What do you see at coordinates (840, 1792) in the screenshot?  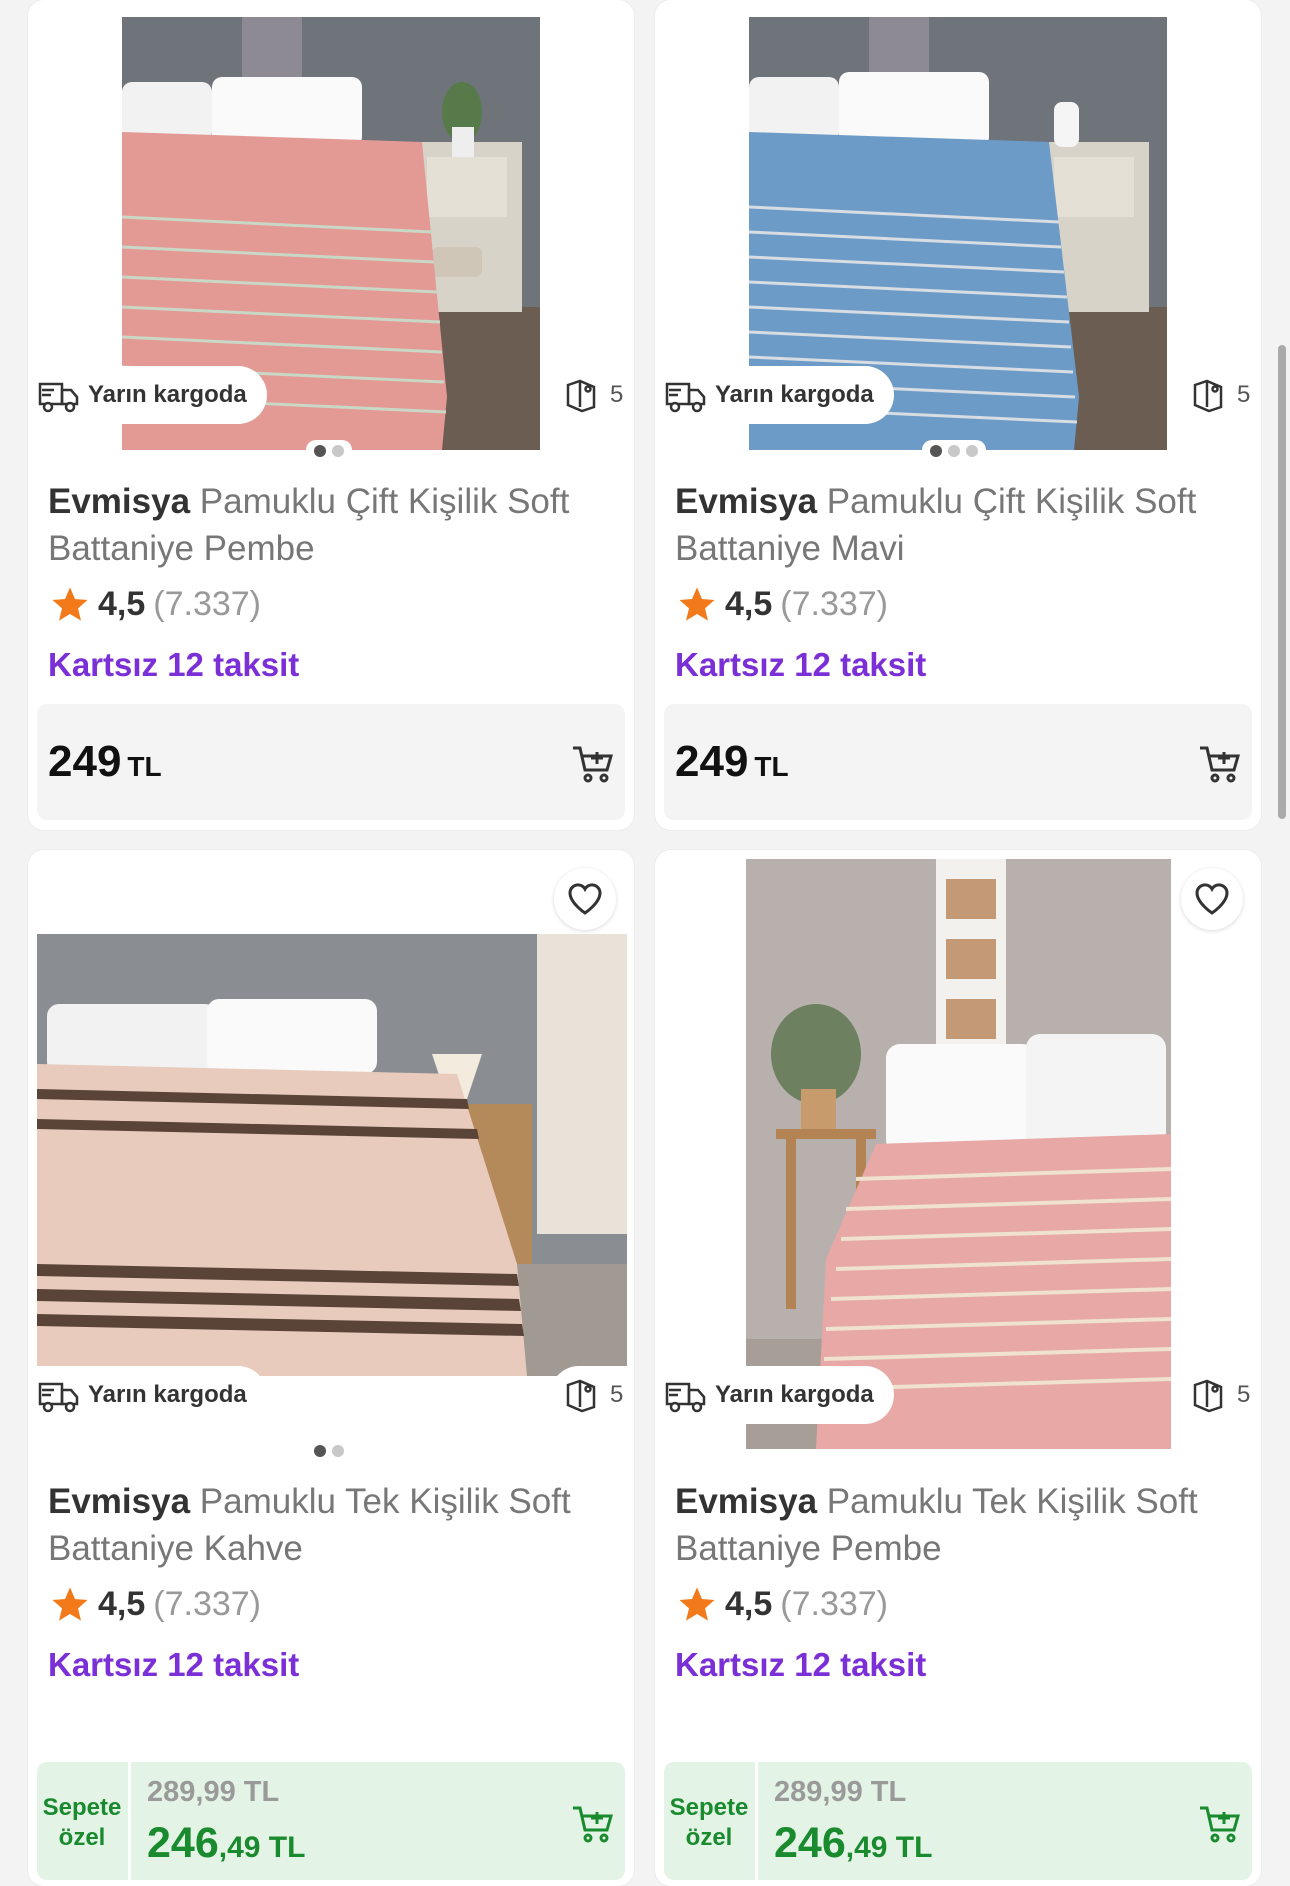 I see `old-price: 289,99 TL` at bounding box center [840, 1792].